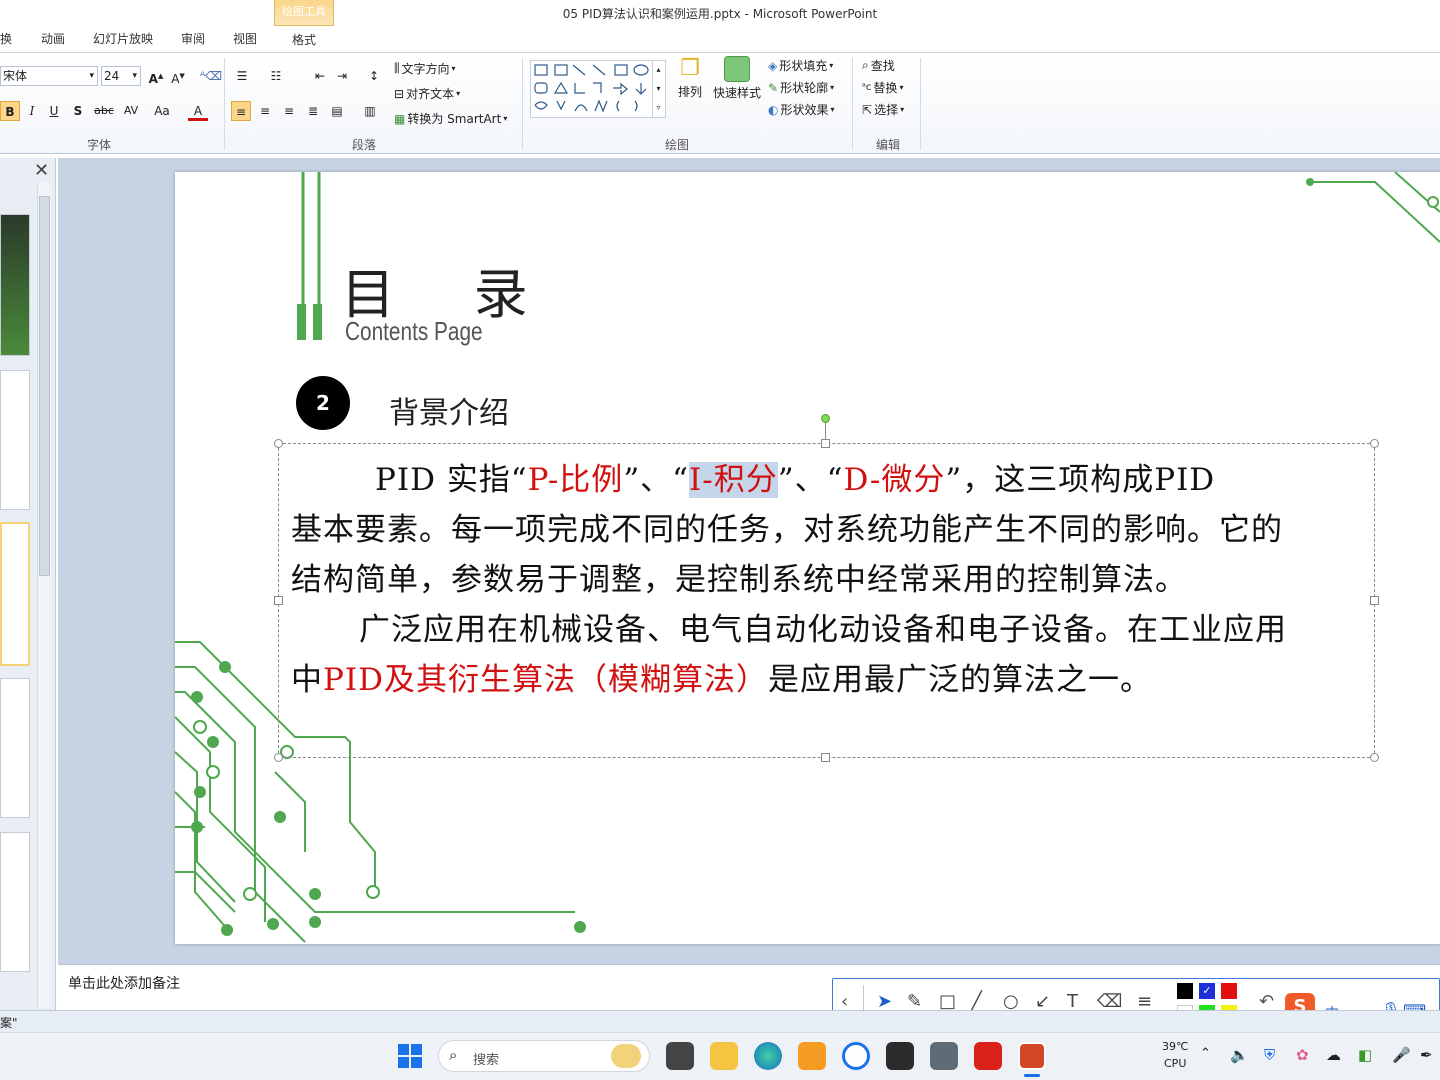  Describe the element at coordinates (193, 38) in the screenshot. I see `tab-review: 审阅` at that location.